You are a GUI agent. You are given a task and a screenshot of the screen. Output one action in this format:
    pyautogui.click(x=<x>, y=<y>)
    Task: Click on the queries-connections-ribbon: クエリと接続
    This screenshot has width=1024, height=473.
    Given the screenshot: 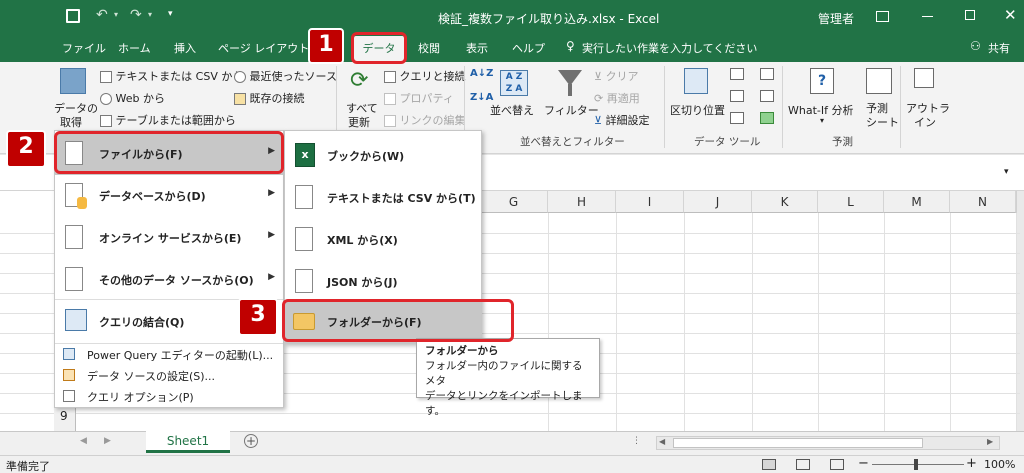 What is the action you would take?
    pyautogui.click(x=425, y=76)
    